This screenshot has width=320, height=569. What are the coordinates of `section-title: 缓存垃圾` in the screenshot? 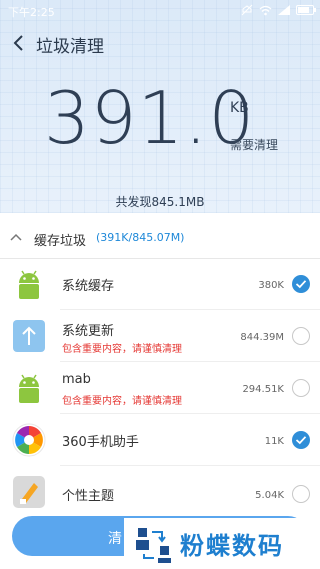 It's located at (60, 241).